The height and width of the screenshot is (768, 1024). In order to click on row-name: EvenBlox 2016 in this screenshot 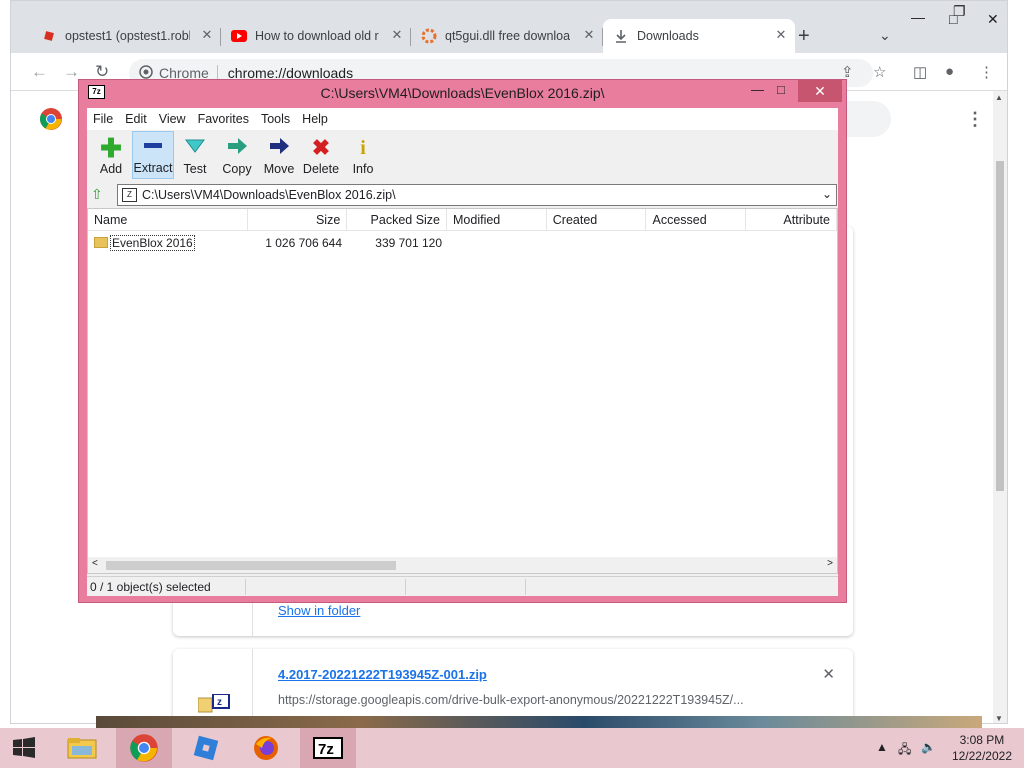, I will do `click(152, 243)`.